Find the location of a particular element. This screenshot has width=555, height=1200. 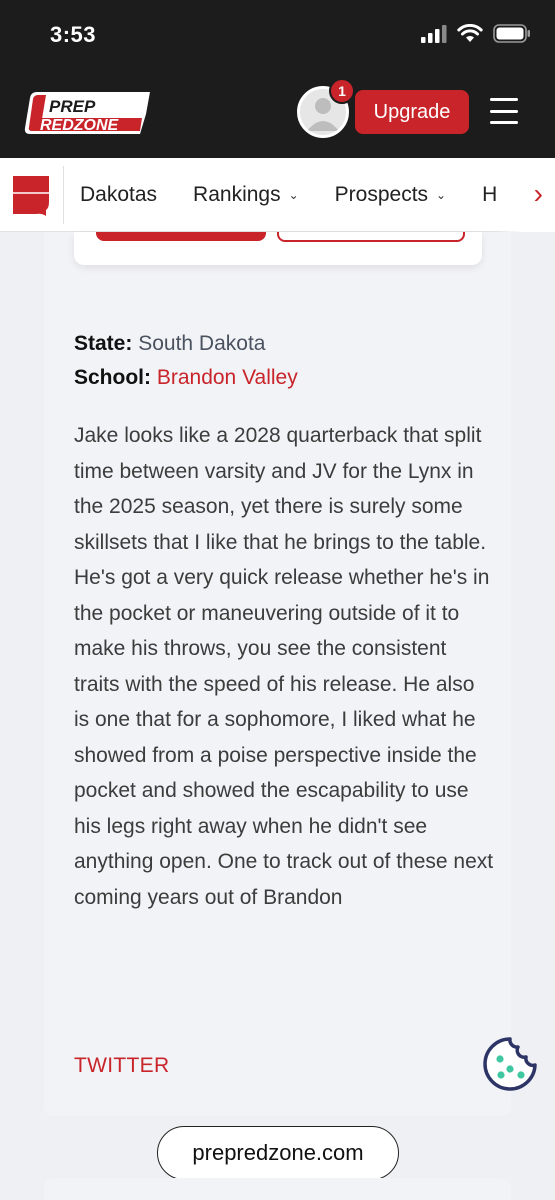

cookie-icon is located at coordinates (510, 1064).